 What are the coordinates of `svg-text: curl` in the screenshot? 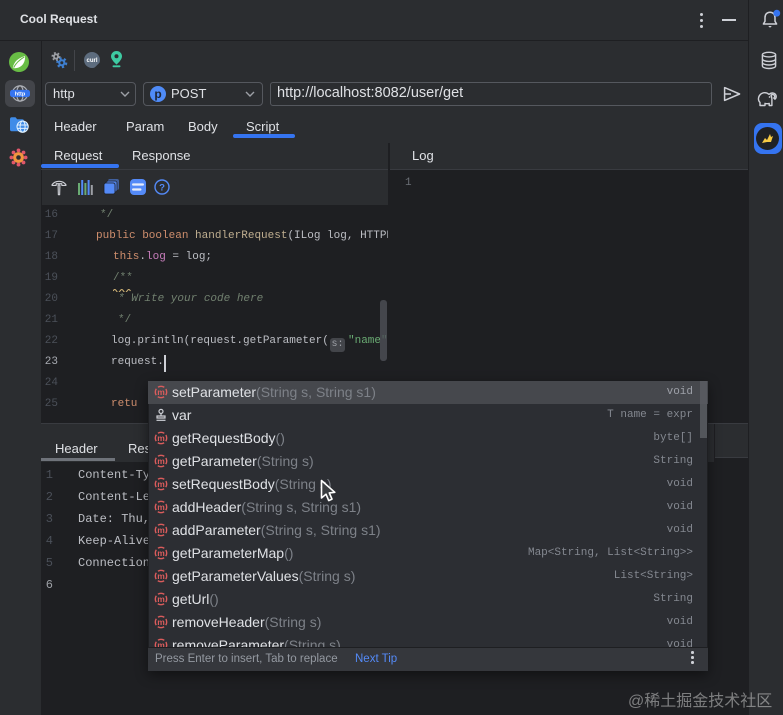 It's located at (91, 61).